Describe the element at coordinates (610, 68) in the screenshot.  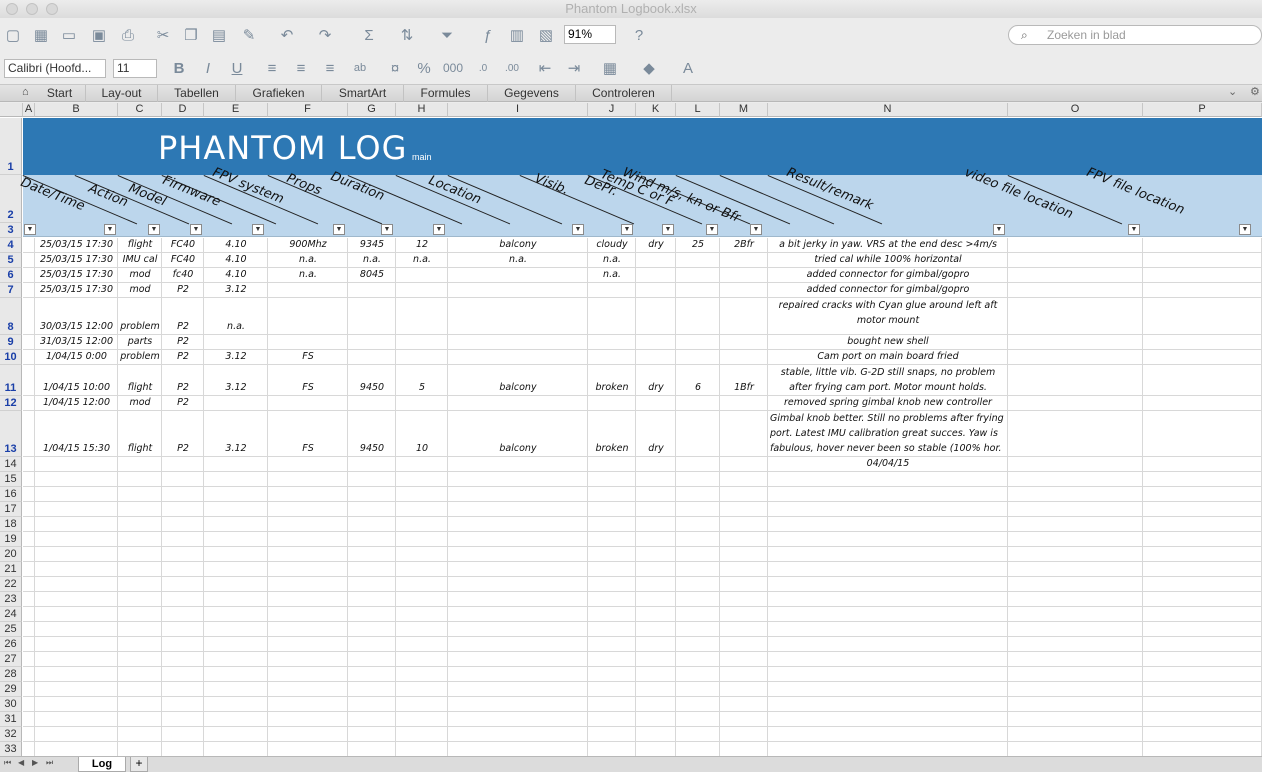
I see `borders-icon: ▦` at that location.